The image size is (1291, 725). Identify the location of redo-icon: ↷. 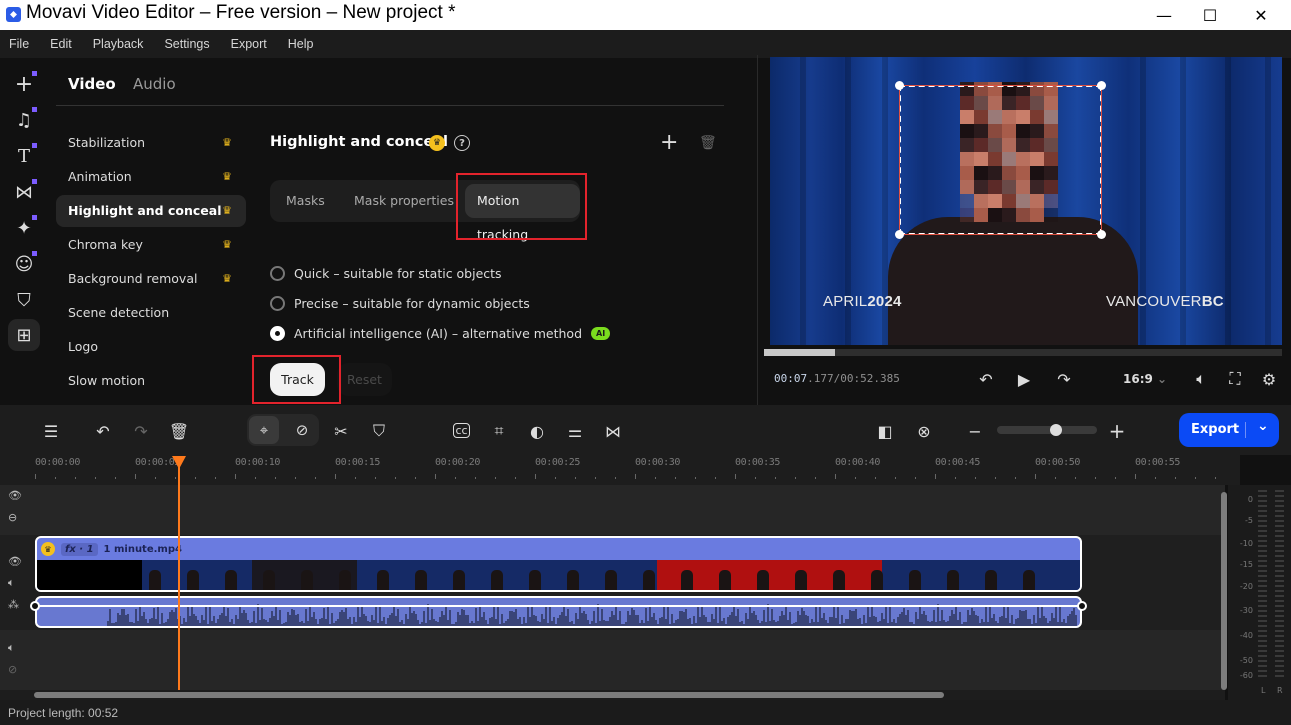
(141, 431).